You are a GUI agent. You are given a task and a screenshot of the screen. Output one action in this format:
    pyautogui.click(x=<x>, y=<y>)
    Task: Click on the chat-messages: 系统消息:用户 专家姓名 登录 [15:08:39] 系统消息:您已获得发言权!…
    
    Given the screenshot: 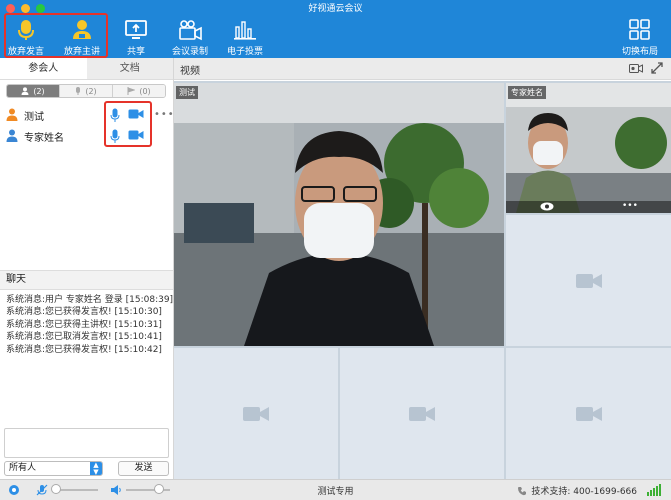 What is the action you would take?
    pyautogui.click(x=90, y=325)
    